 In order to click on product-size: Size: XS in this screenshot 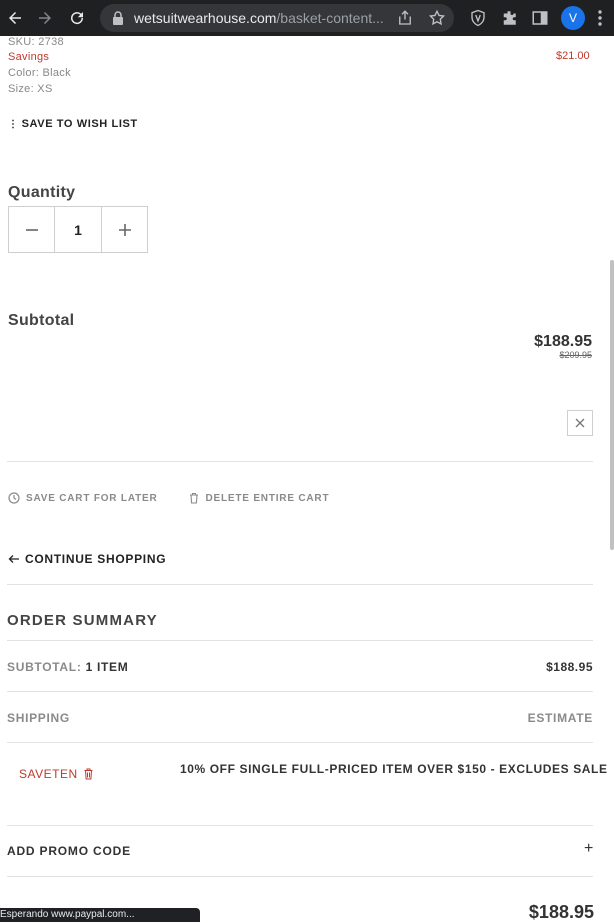, I will do `click(30, 89)`.